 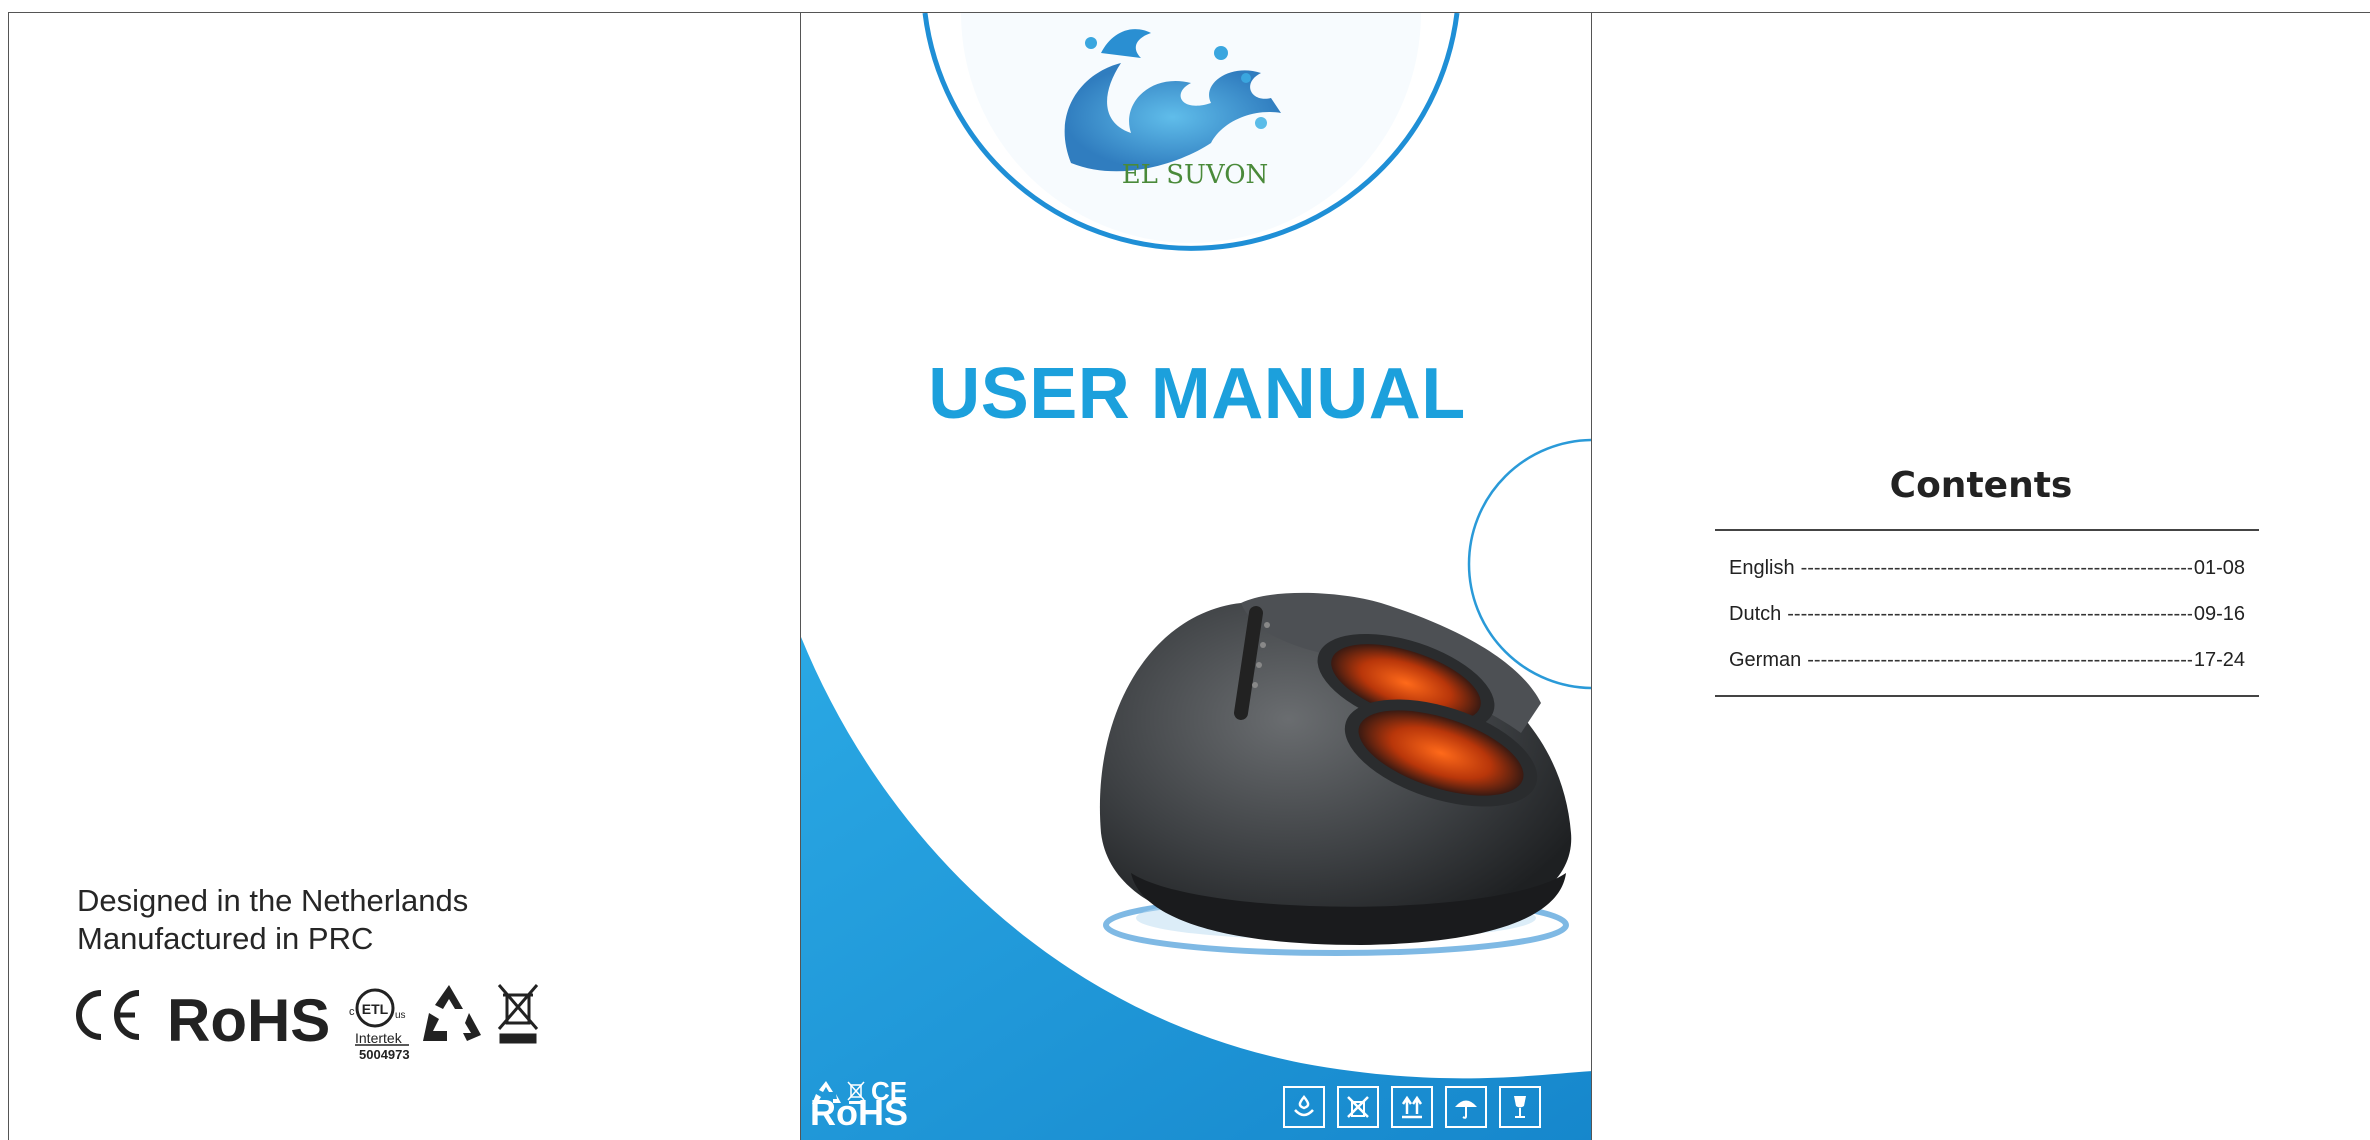 What do you see at coordinates (1197, 394) in the screenshot?
I see `manual-title: USER MANUAL` at bounding box center [1197, 394].